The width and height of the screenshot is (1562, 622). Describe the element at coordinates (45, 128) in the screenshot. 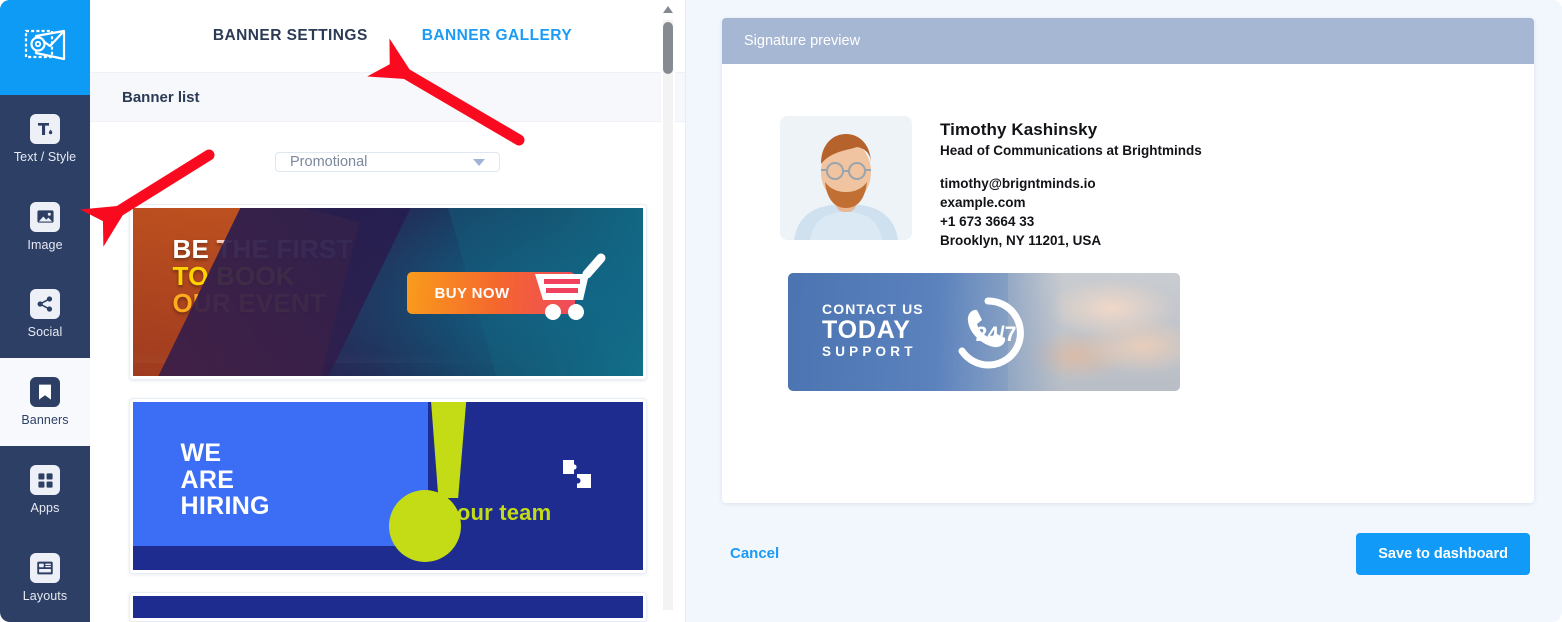

I see `text-style-icon` at that location.